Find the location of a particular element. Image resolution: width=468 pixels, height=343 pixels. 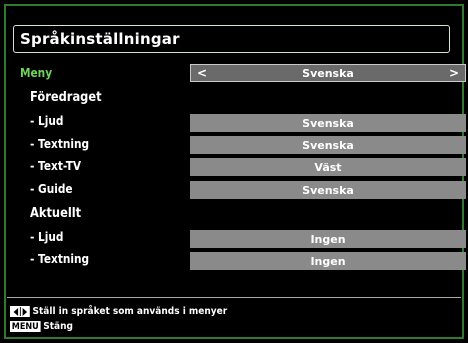

preferred-subtitle-text: Svenska is located at coordinates (328, 145).